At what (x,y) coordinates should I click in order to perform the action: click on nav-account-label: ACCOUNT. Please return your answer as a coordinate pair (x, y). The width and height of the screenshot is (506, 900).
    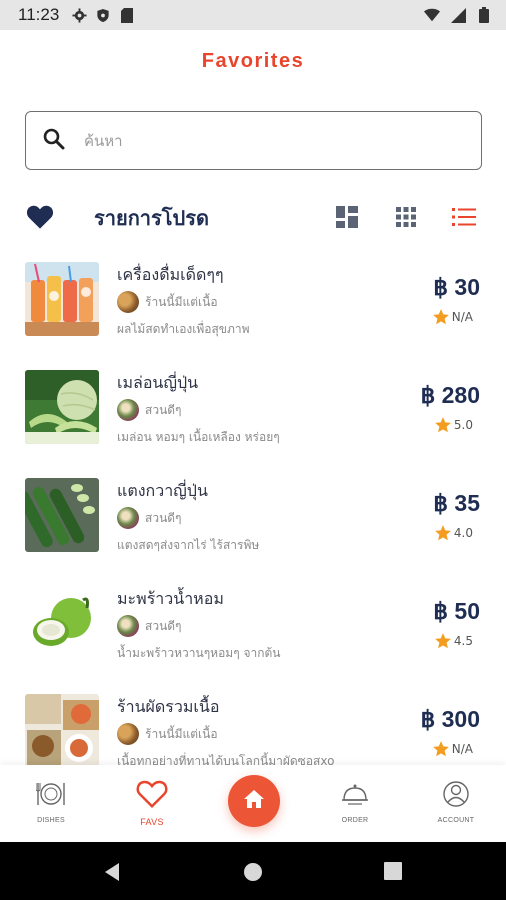
    Looking at the image, I should click on (456, 820).